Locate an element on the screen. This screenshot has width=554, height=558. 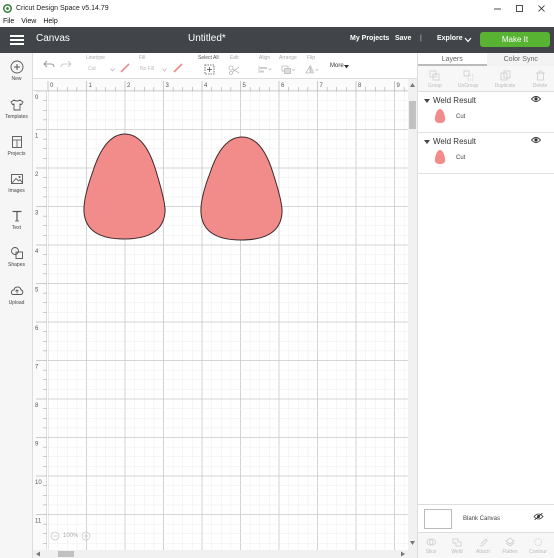
flatten-button: Flatten is located at coordinates (510, 552).